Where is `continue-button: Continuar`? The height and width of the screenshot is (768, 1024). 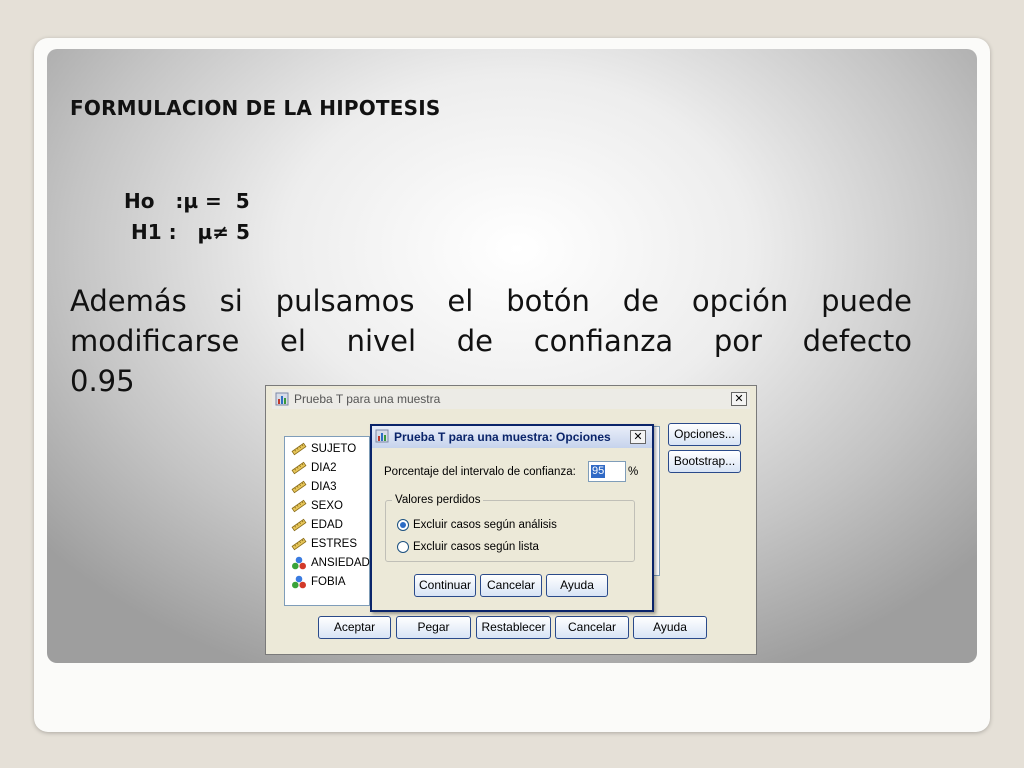 continue-button: Continuar is located at coordinates (445, 585).